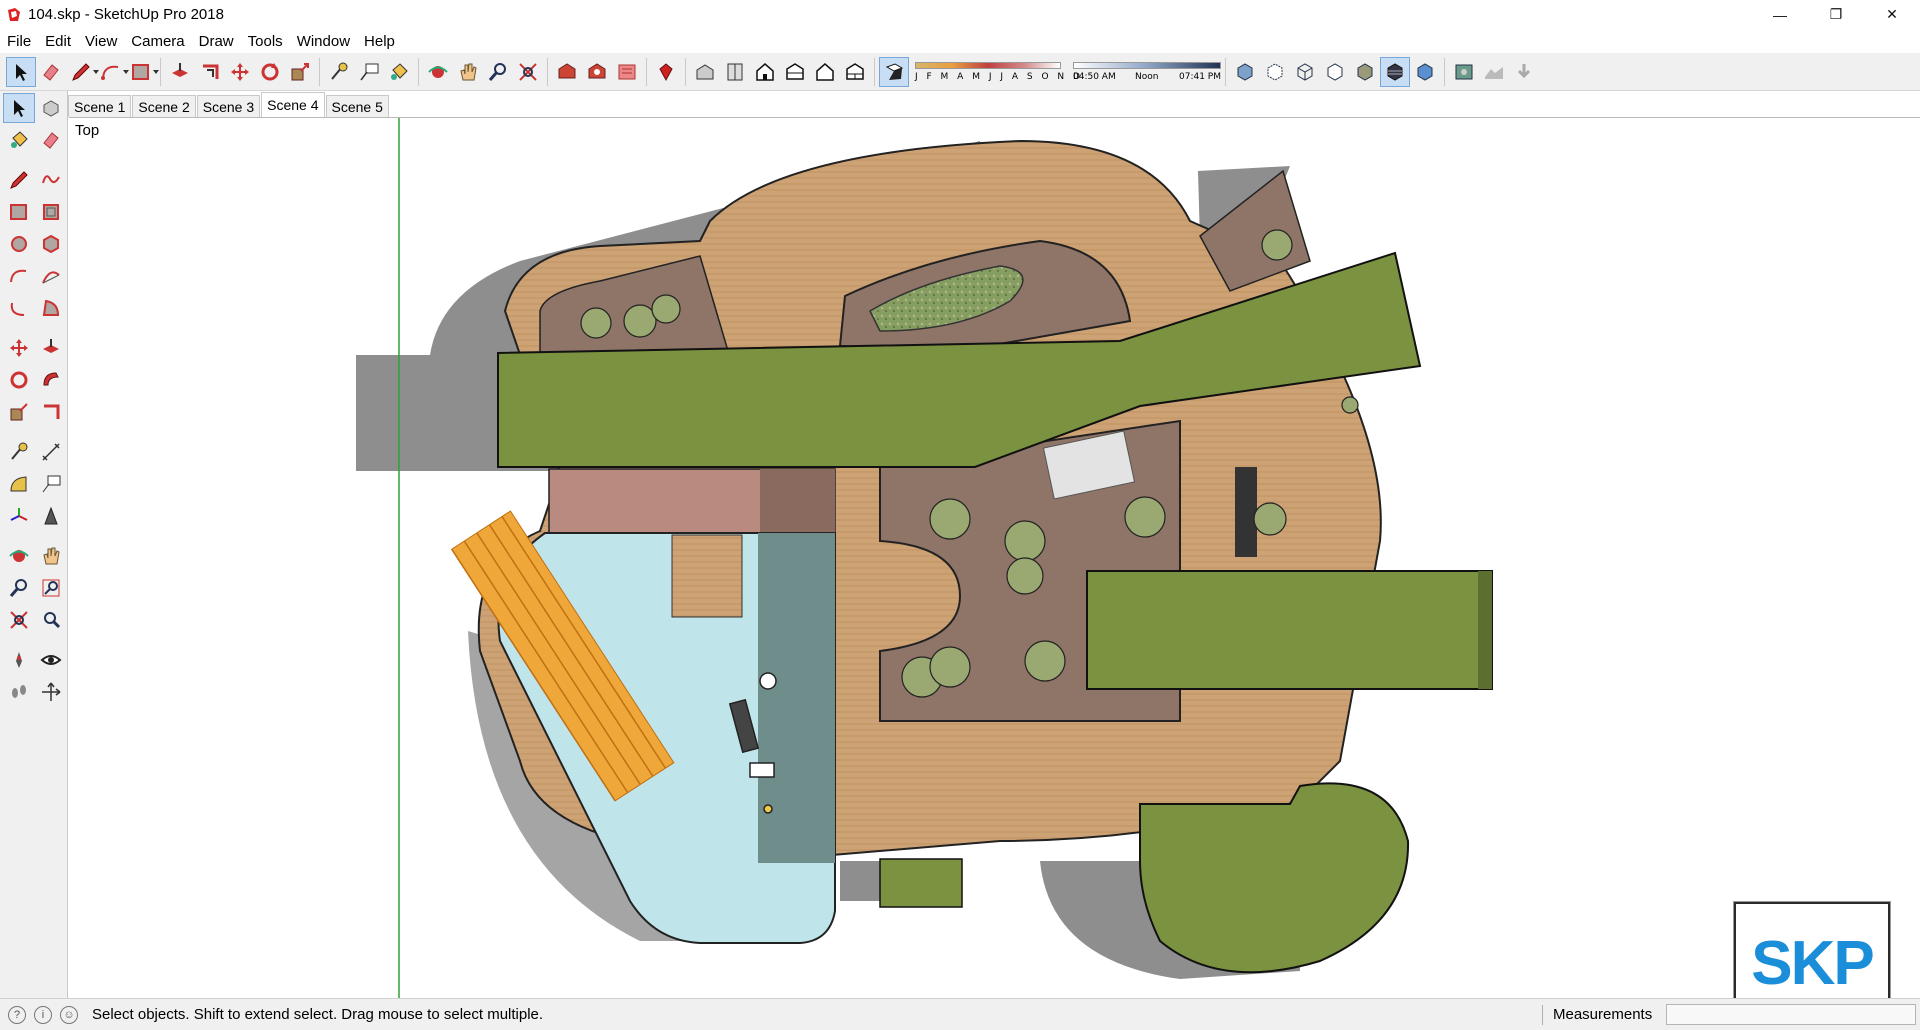 The image size is (1920, 1030). What do you see at coordinates (19, 692) in the screenshot?
I see `walk-tool` at bounding box center [19, 692].